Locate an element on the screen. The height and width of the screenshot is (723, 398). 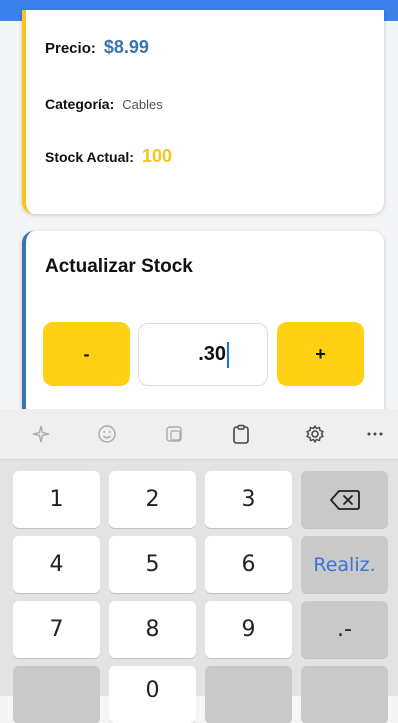
category-label: Categoría: is located at coordinates (80, 104).